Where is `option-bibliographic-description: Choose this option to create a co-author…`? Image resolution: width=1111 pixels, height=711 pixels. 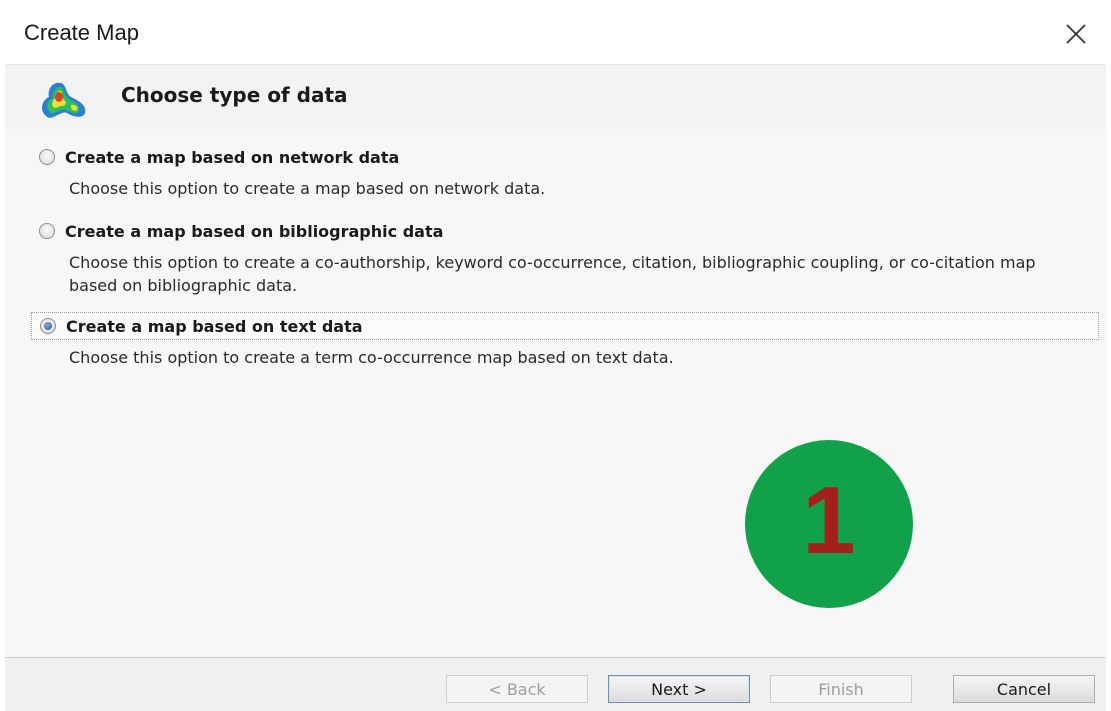
option-bibliographic-description: Choose this option to create a co-author… is located at coordinates (552, 274).